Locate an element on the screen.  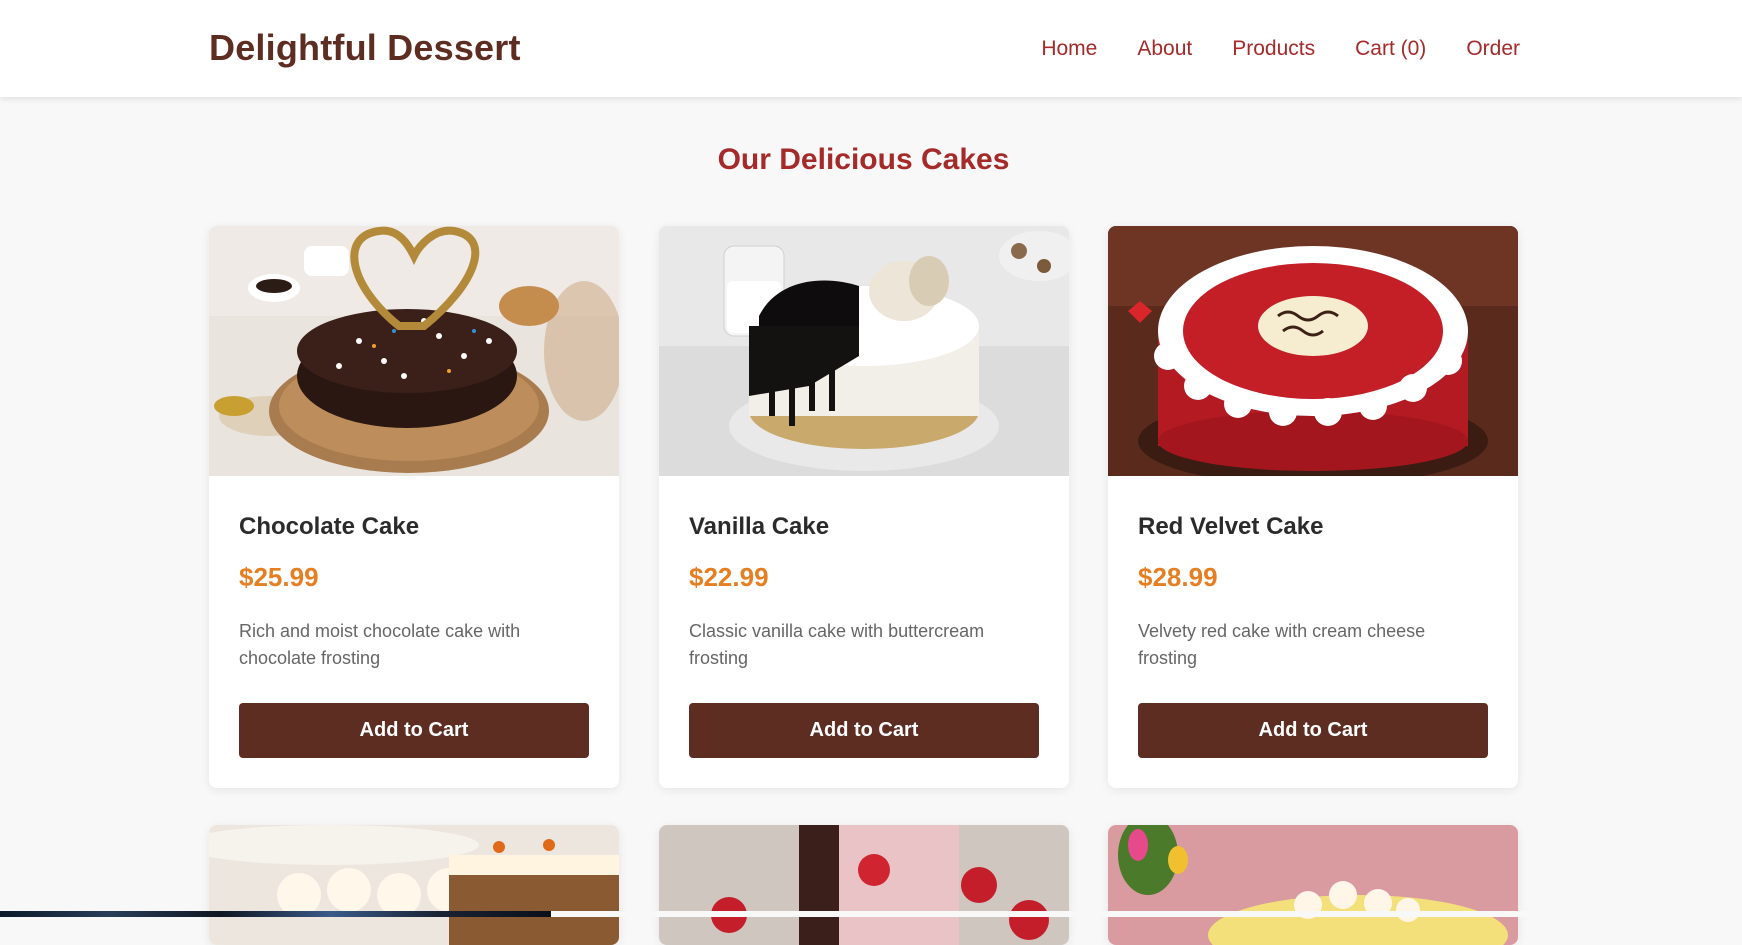
os-taskbar-strip is located at coordinates (275, 914).